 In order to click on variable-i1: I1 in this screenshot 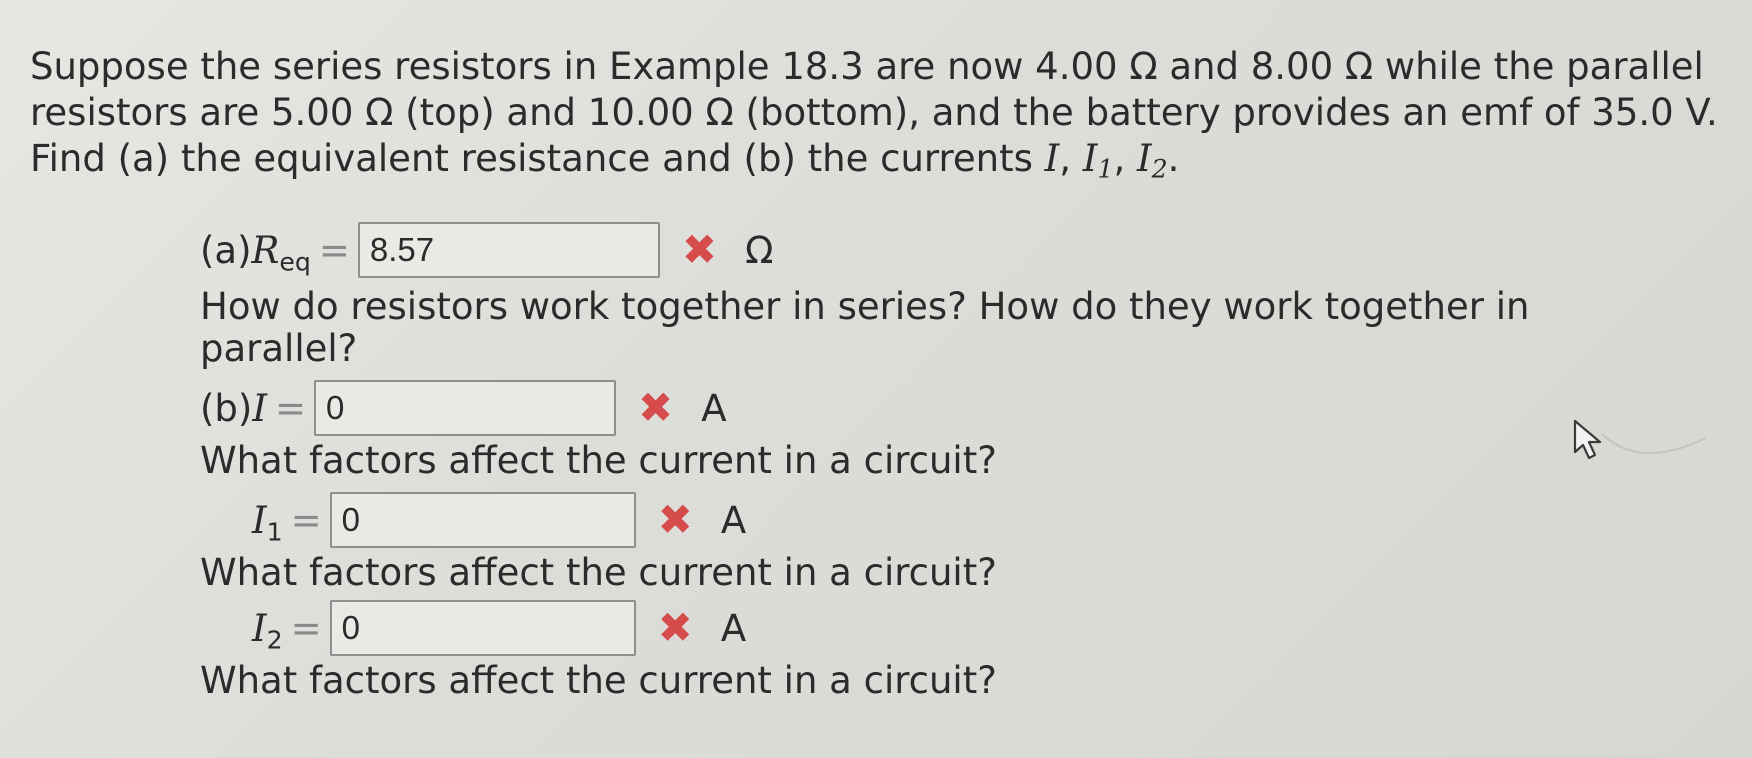, I will do `click(267, 521)`.